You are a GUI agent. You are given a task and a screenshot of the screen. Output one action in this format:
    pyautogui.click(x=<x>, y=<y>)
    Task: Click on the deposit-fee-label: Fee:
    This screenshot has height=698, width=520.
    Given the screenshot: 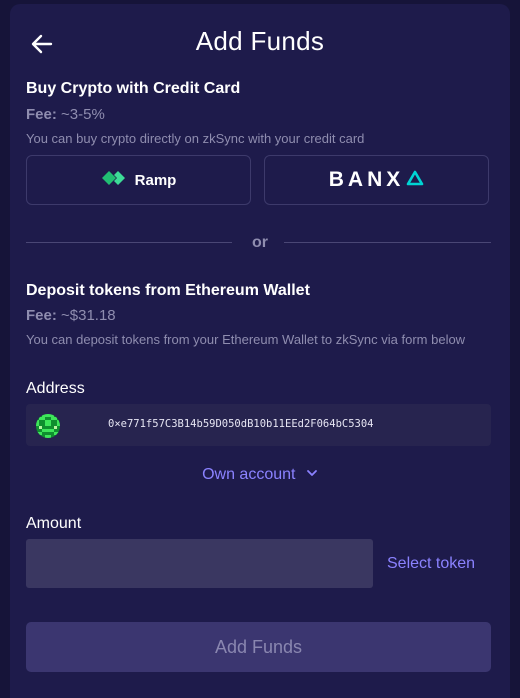 What is the action you would take?
    pyautogui.click(x=41, y=315)
    